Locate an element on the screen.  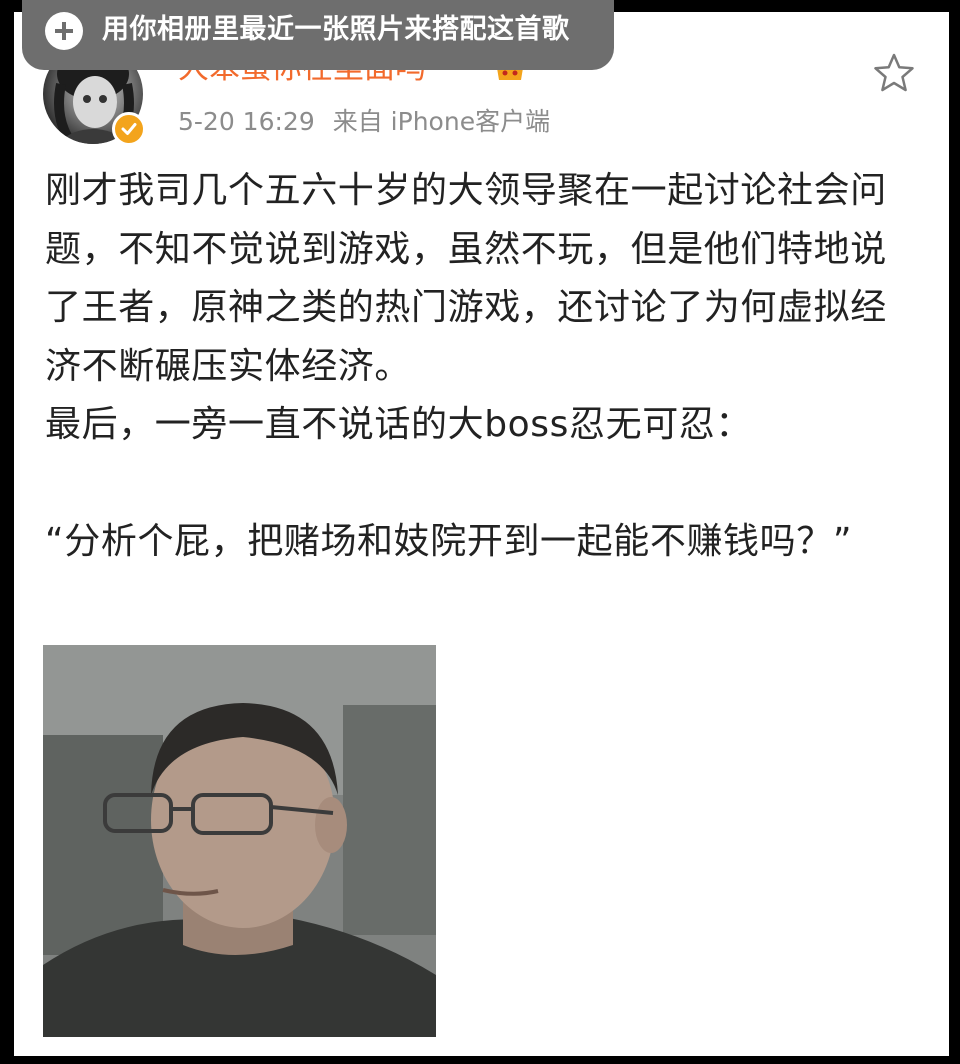
plus-circle-icon is located at coordinates (64, 31).